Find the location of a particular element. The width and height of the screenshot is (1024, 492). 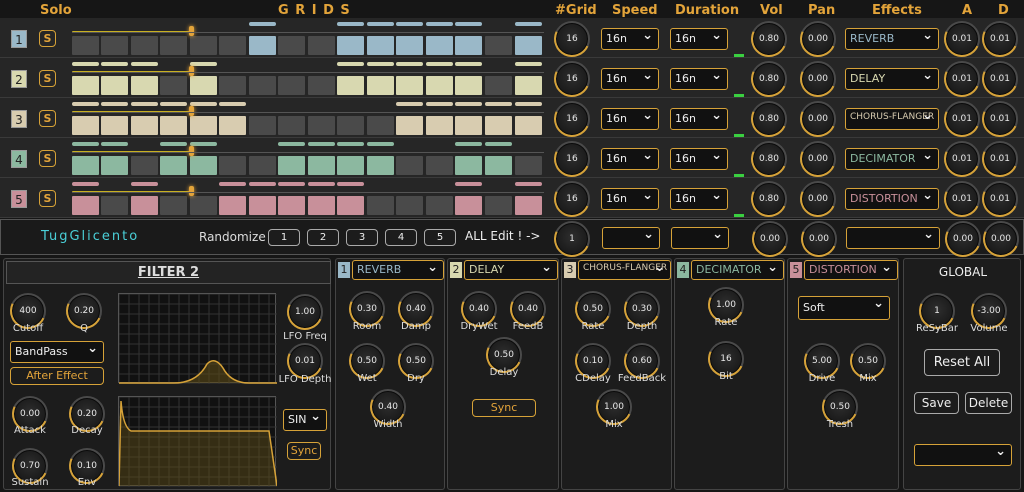

randomize-track-button: 4 is located at coordinates (401, 237).